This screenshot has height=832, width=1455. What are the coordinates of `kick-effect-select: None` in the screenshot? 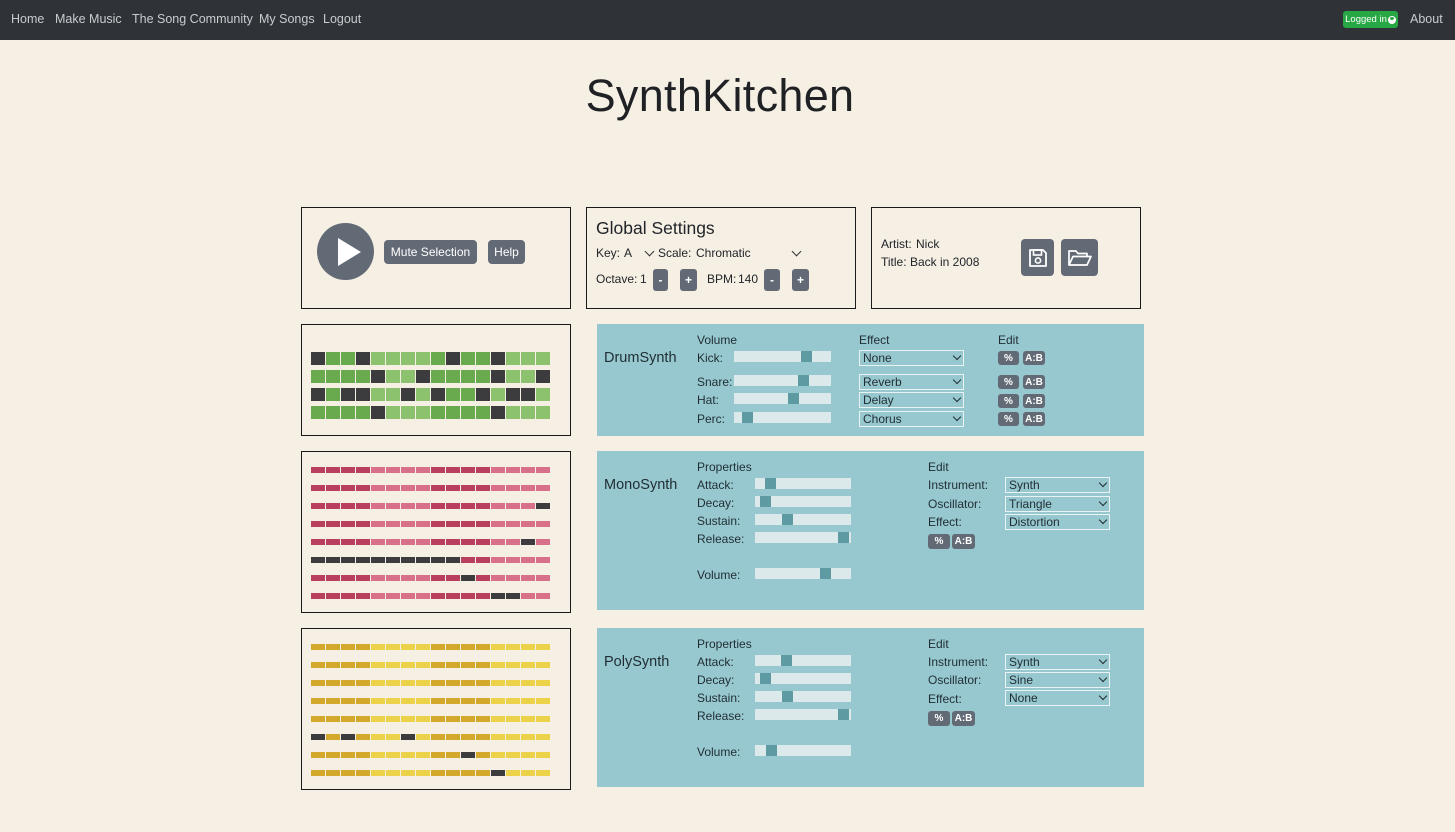 It's located at (911, 358).